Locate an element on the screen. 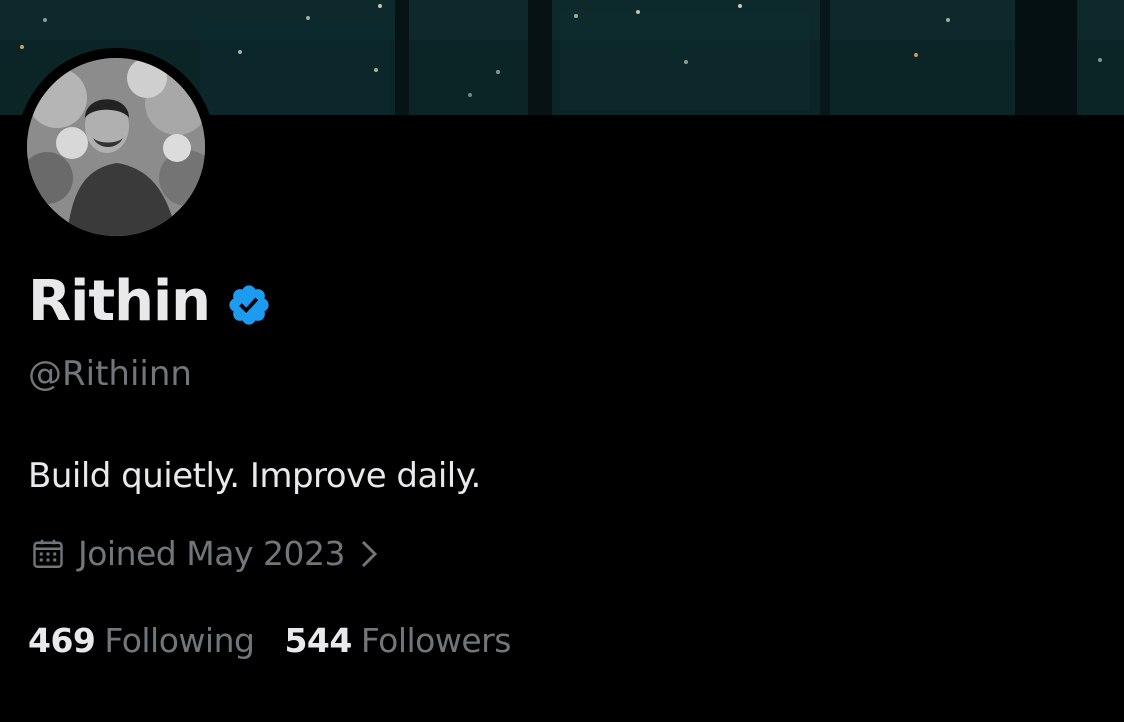 This screenshot has height=722, width=1124. name-row: Rithin is located at coordinates (150, 302).